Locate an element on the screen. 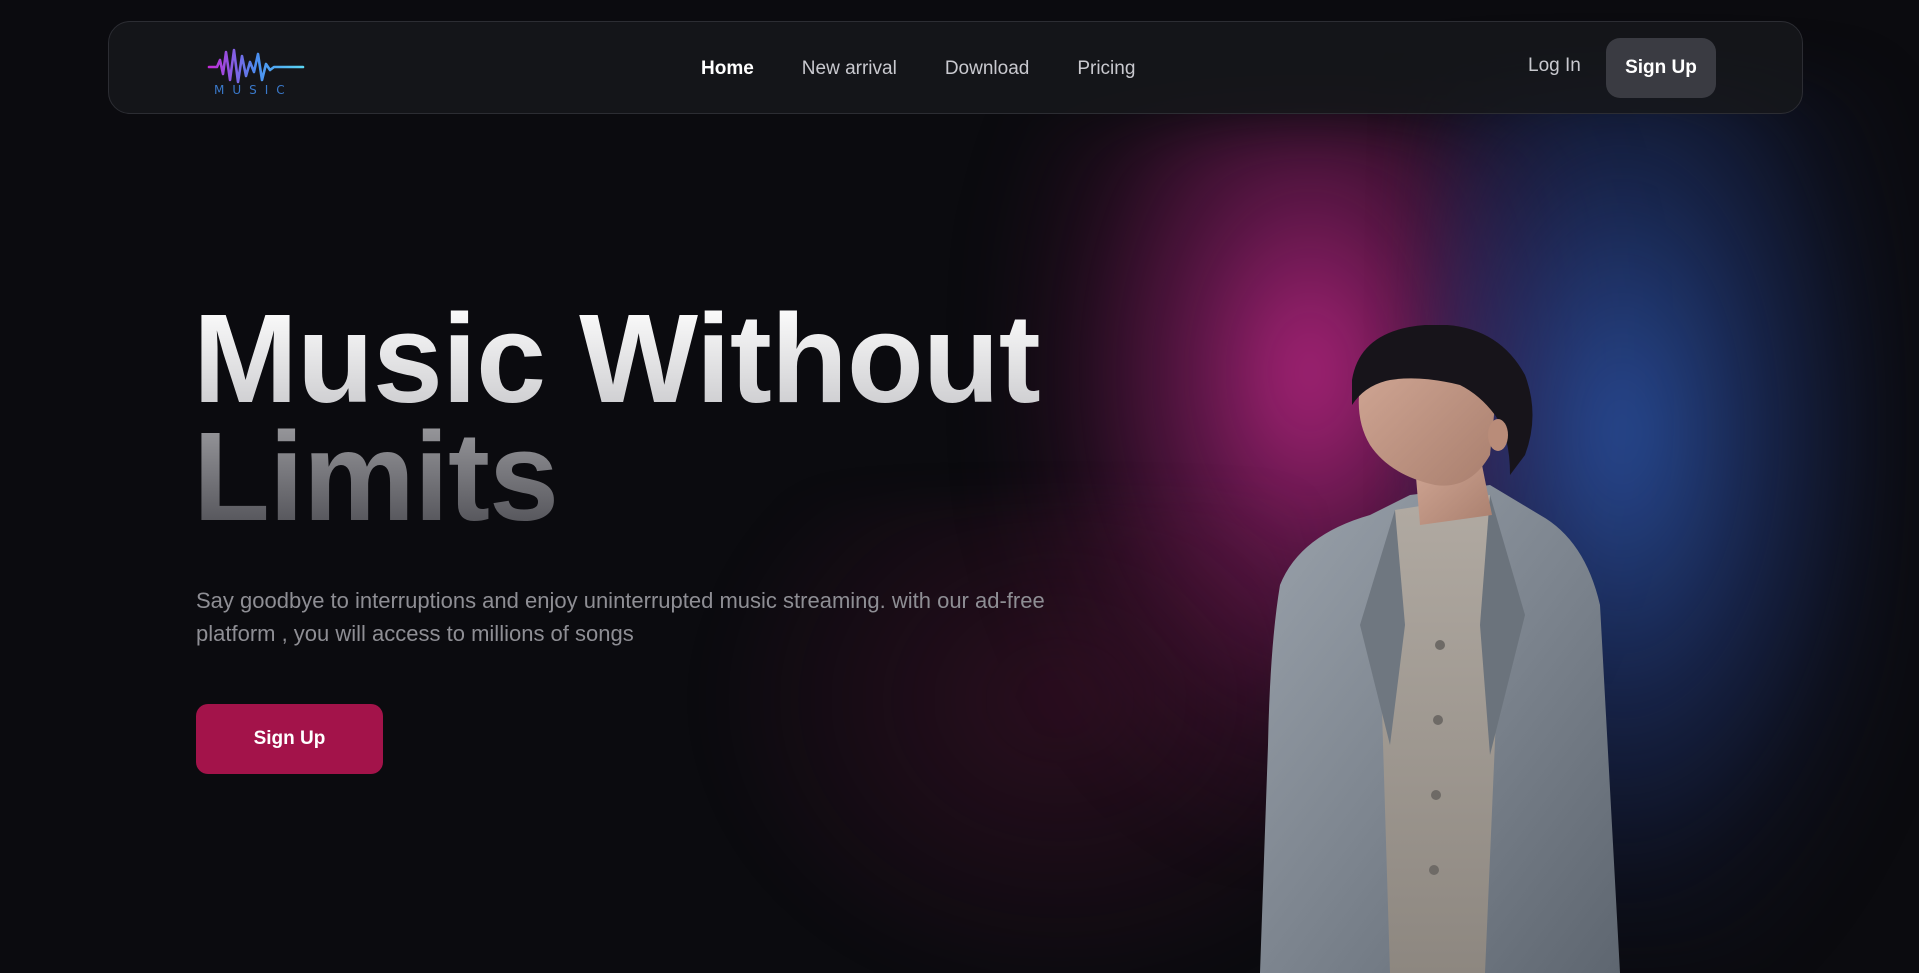 This screenshot has height=973, width=1919. hero-title-line2: Limits is located at coordinates (616, 477).